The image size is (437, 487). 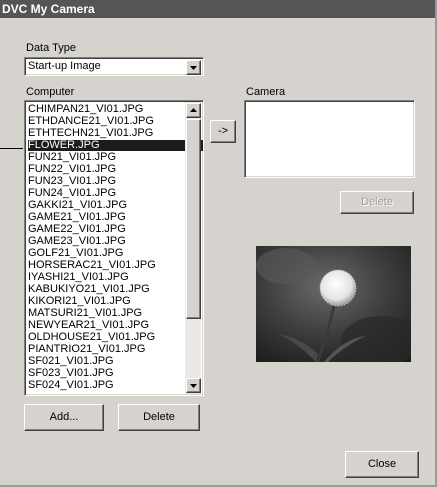 I want to click on file-list-item: IYASHI21_VI01.JPG, so click(x=115, y=277).